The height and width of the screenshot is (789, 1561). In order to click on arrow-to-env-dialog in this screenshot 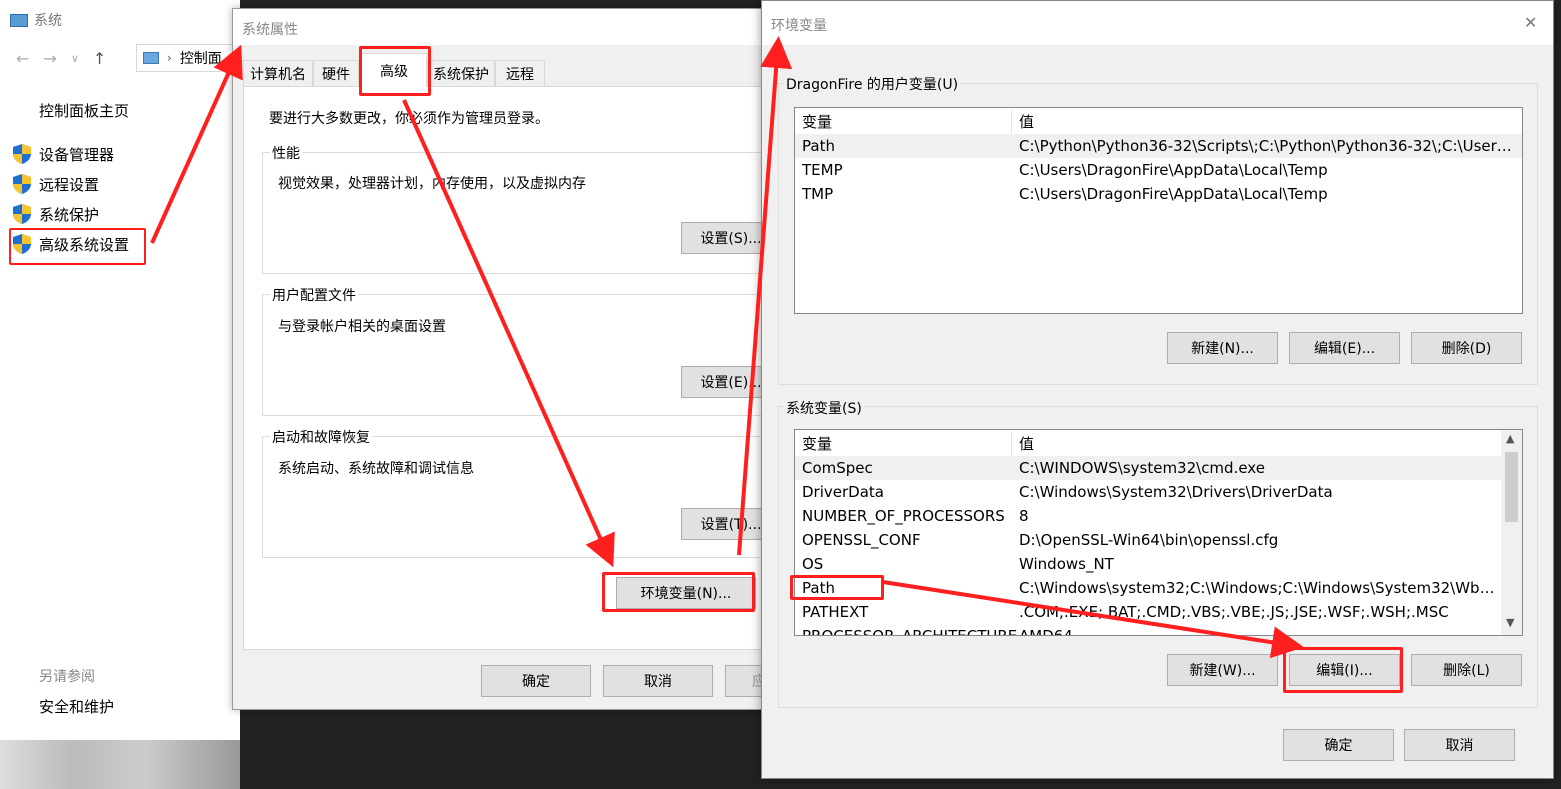, I will do `click(765, 296)`.